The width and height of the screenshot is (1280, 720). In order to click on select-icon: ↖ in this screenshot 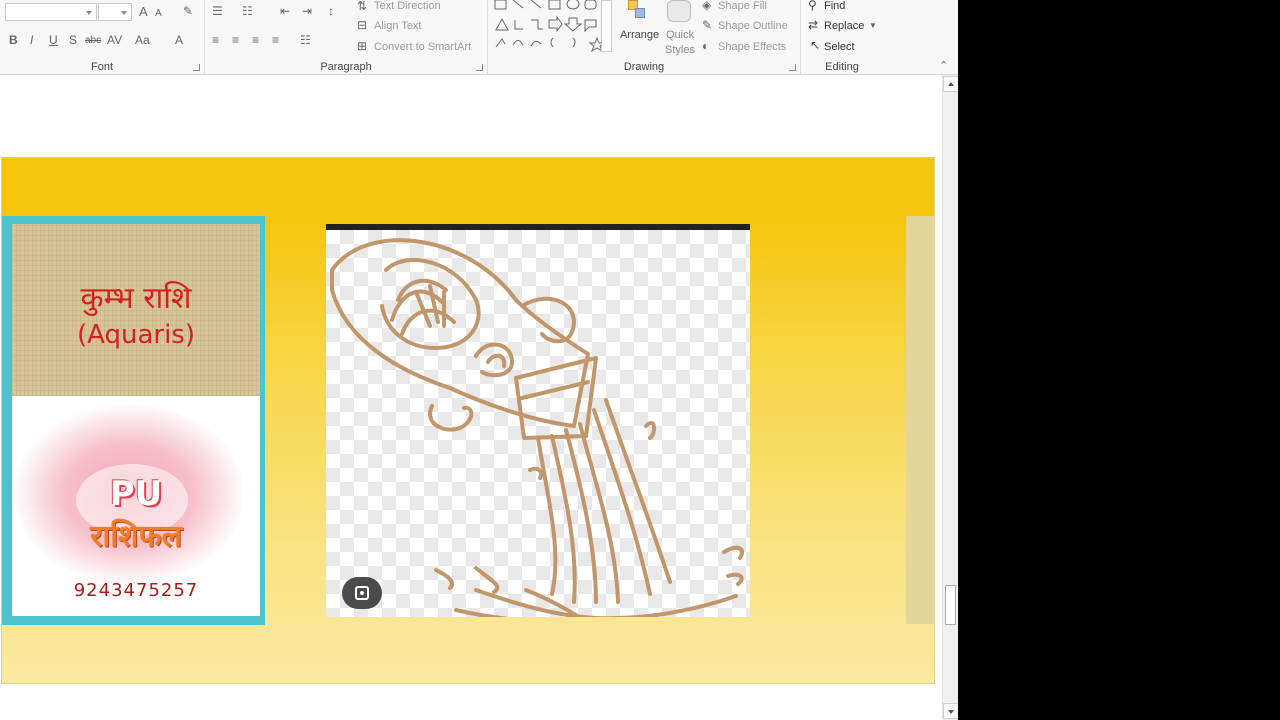, I will do `click(815, 45)`.